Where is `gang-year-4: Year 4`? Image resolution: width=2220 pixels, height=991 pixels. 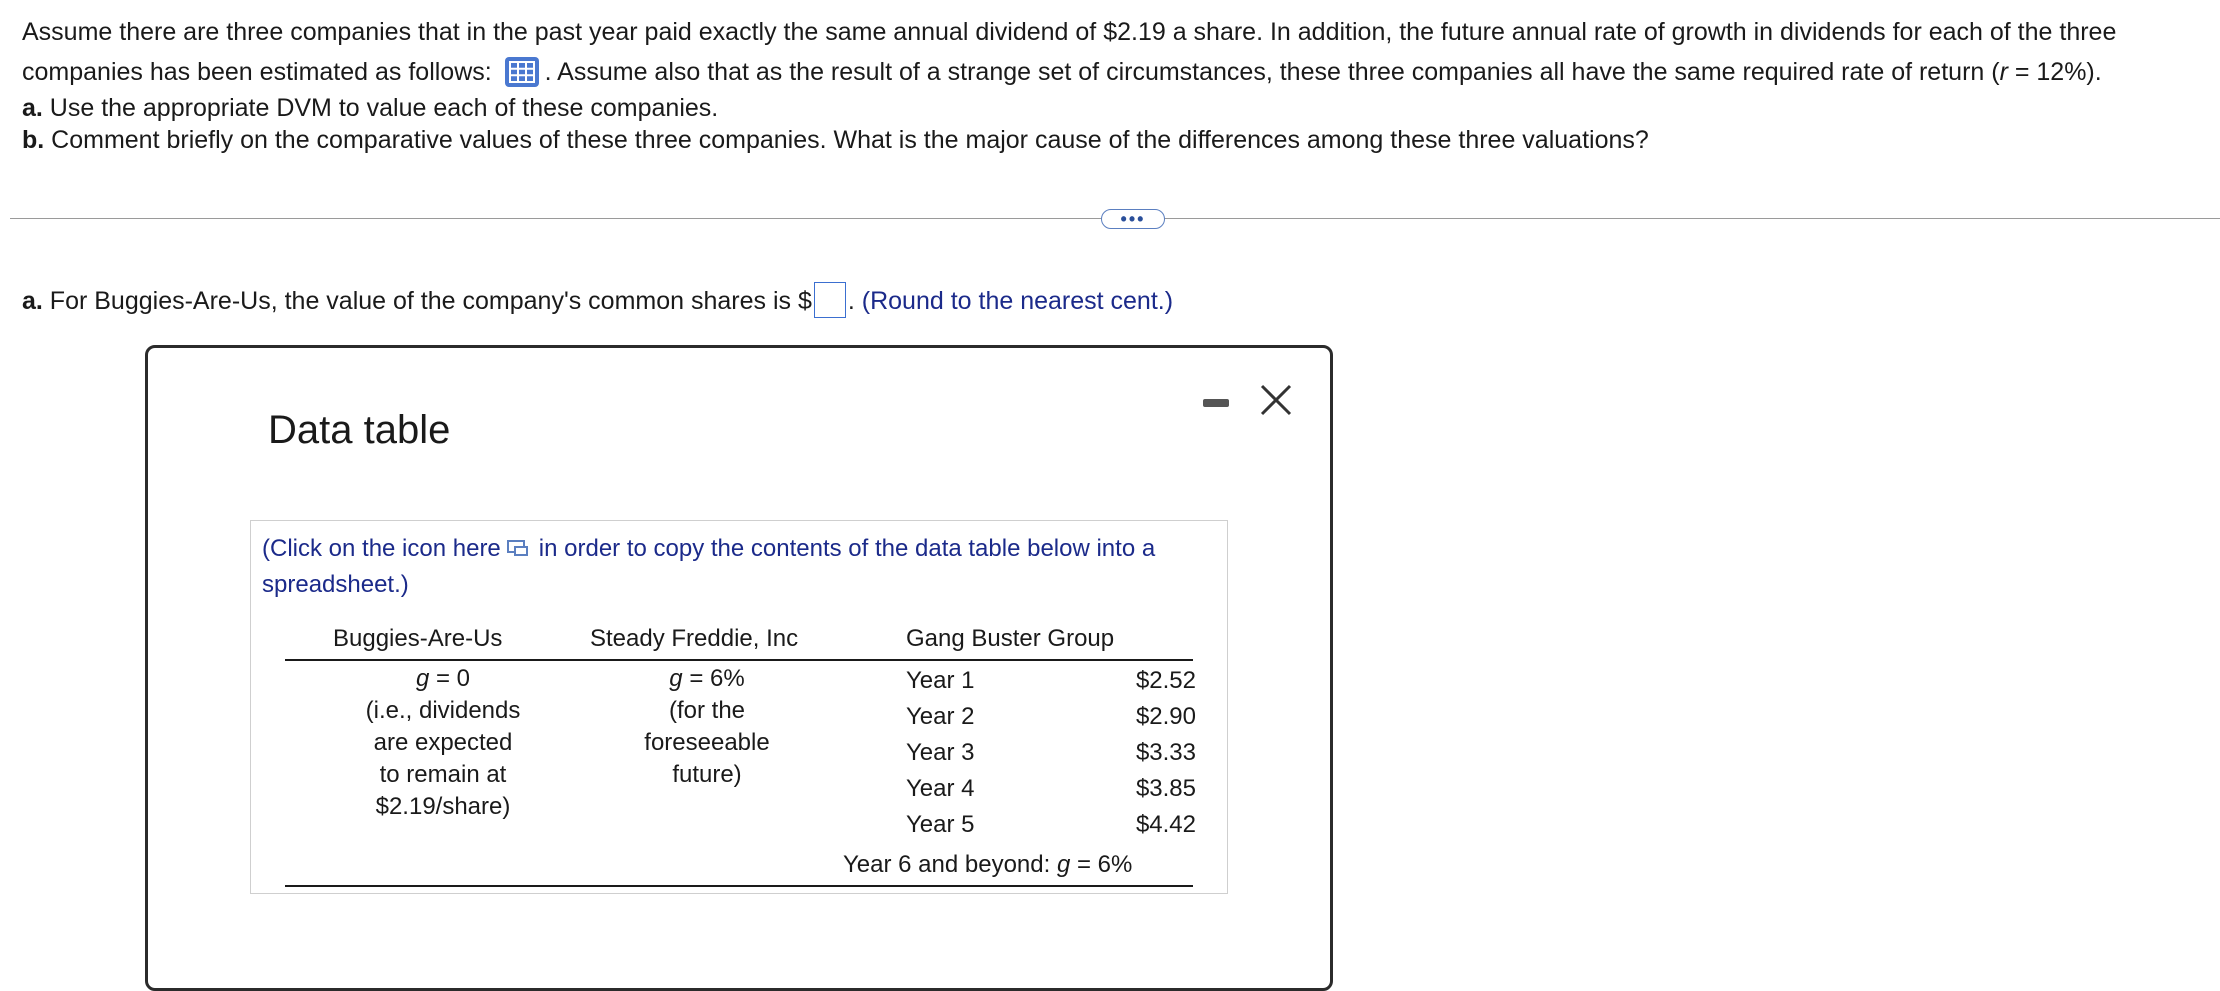
gang-year-4: Year 4 is located at coordinates (940, 788).